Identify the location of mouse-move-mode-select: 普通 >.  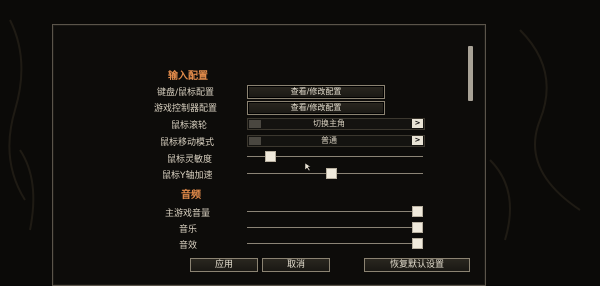
(336, 141).